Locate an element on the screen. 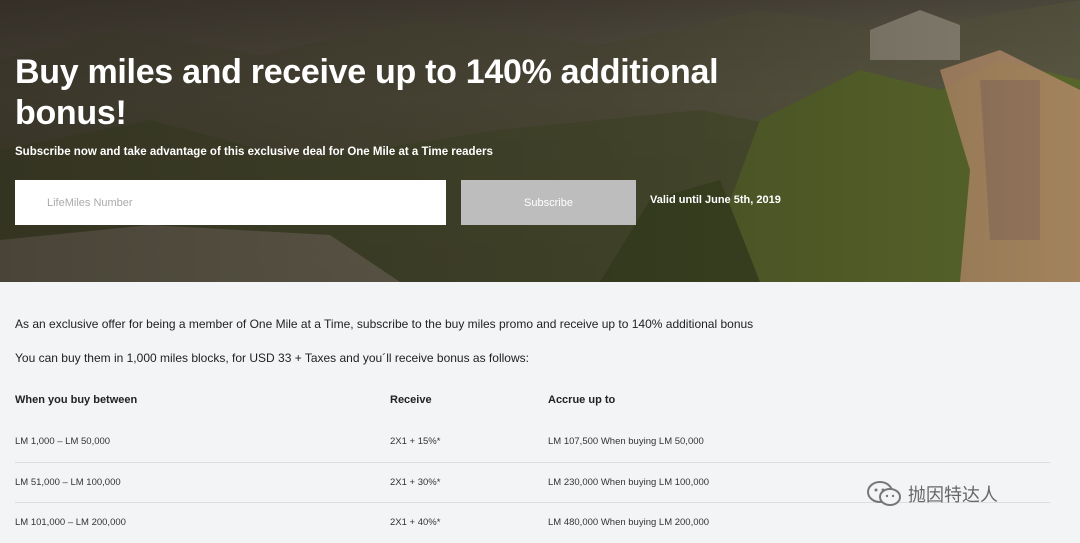  header-receive: Receive is located at coordinates (411, 400).